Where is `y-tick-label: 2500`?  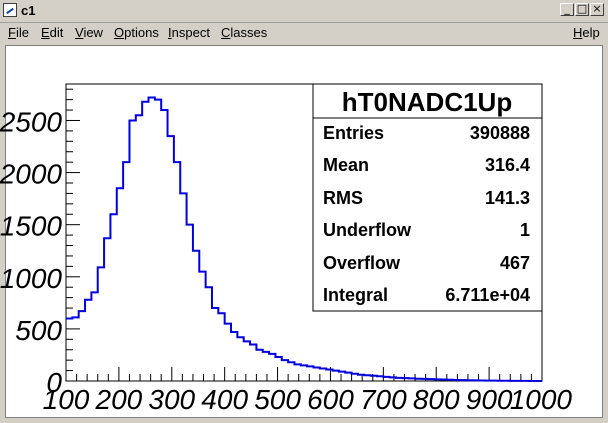 y-tick-label: 2500 is located at coordinates (31, 121).